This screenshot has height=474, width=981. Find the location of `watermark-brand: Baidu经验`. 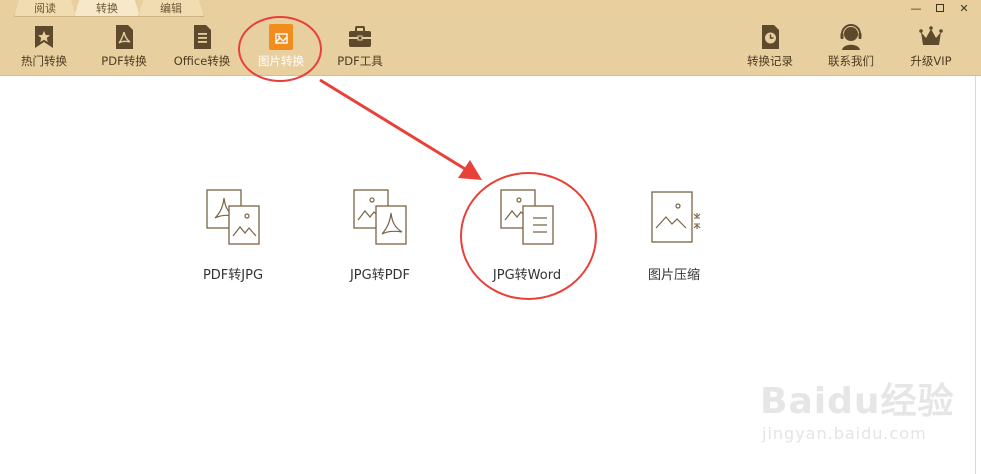

watermark-brand: Baidu经验 is located at coordinates (857, 401).